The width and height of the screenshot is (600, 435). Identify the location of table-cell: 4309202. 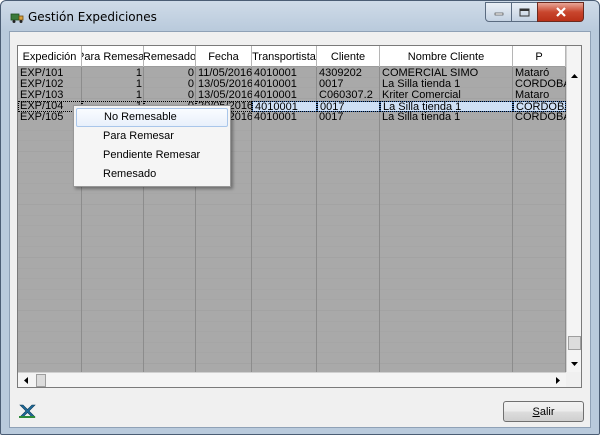
(348, 73).